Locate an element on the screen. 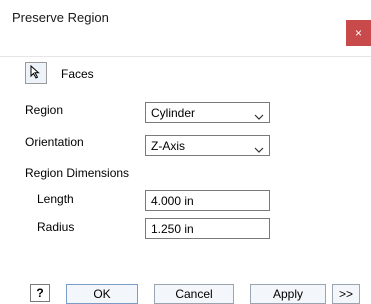 This screenshot has width=371, height=304. region-select: Cylinder is located at coordinates (207, 112).